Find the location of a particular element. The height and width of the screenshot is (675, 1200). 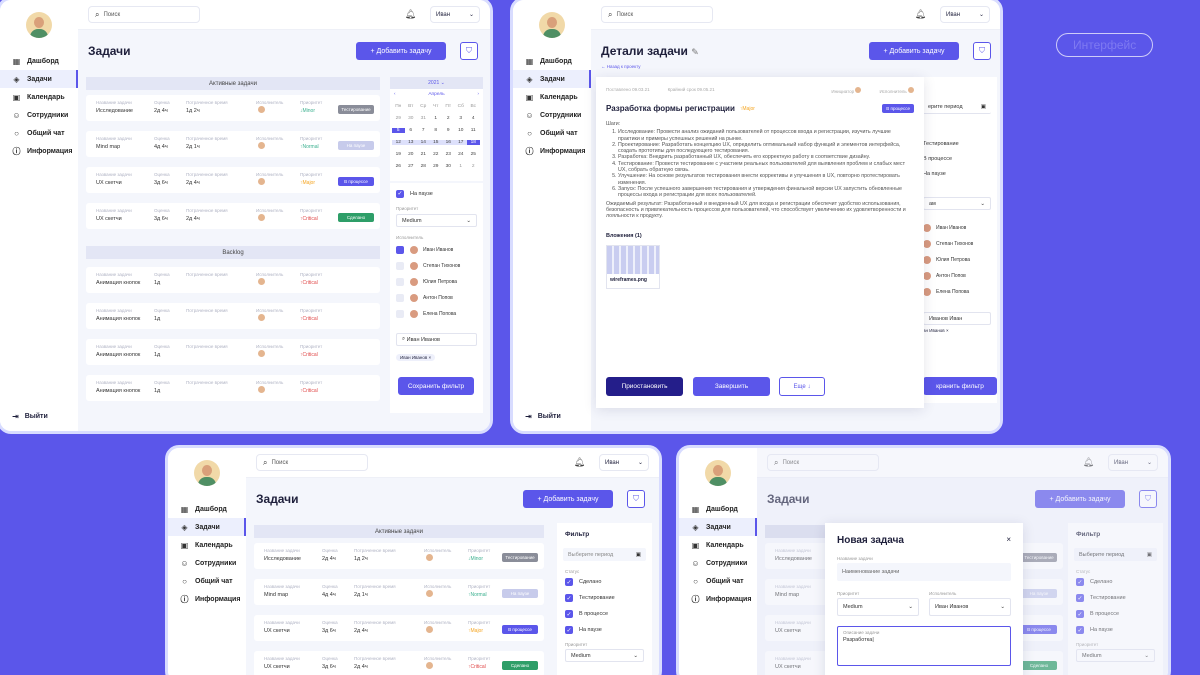

calendar-day: 11 is located at coordinates (473, 130).